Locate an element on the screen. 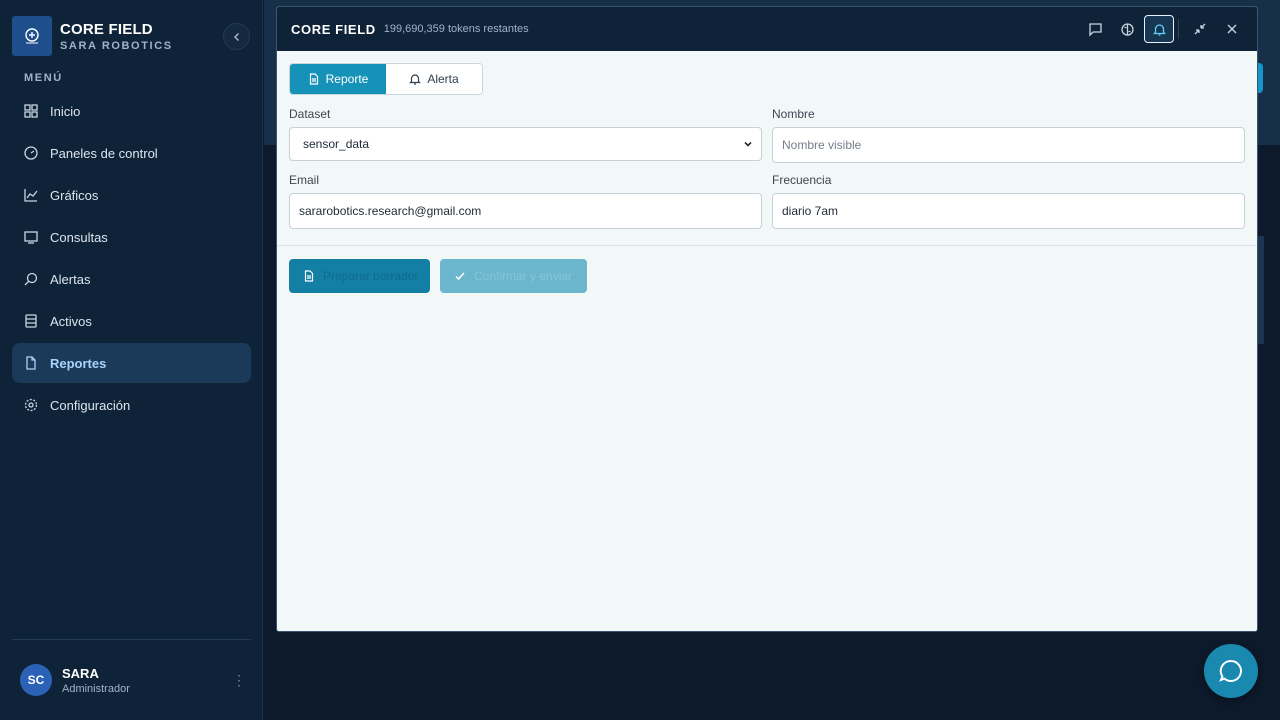 The image size is (1280, 720). user-profile: SC SARA Administrador is located at coordinates (75, 680).